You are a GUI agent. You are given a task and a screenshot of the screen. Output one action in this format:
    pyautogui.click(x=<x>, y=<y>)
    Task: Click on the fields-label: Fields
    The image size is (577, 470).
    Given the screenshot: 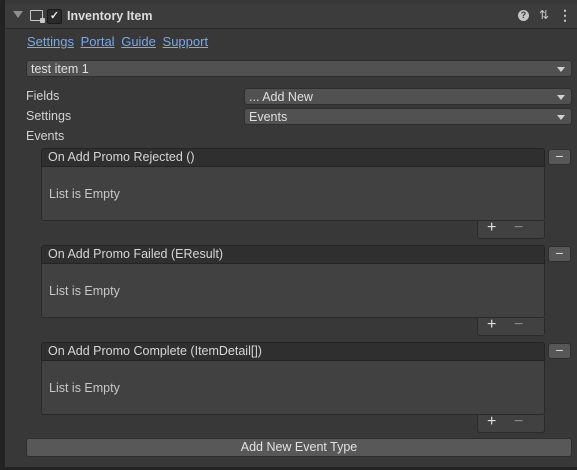 What is the action you would take?
    pyautogui.click(x=43, y=96)
    